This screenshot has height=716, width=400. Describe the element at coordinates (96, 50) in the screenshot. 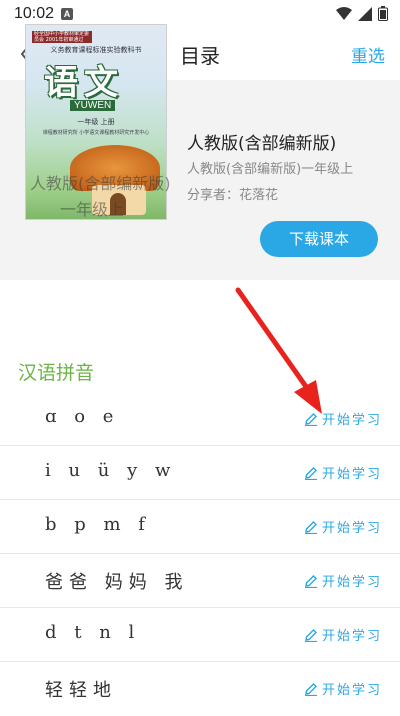

I see `cover-subtitle: 义务教育课程标准实验教科书` at that location.